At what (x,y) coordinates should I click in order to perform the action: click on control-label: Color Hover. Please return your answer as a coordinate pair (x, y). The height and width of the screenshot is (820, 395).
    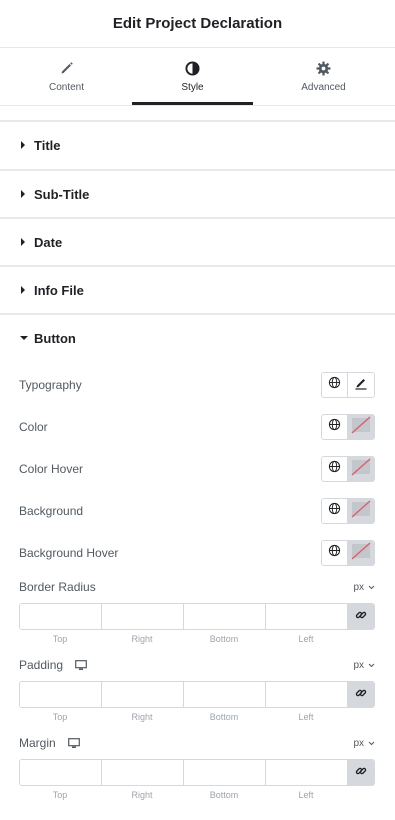
    Looking at the image, I should click on (51, 469).